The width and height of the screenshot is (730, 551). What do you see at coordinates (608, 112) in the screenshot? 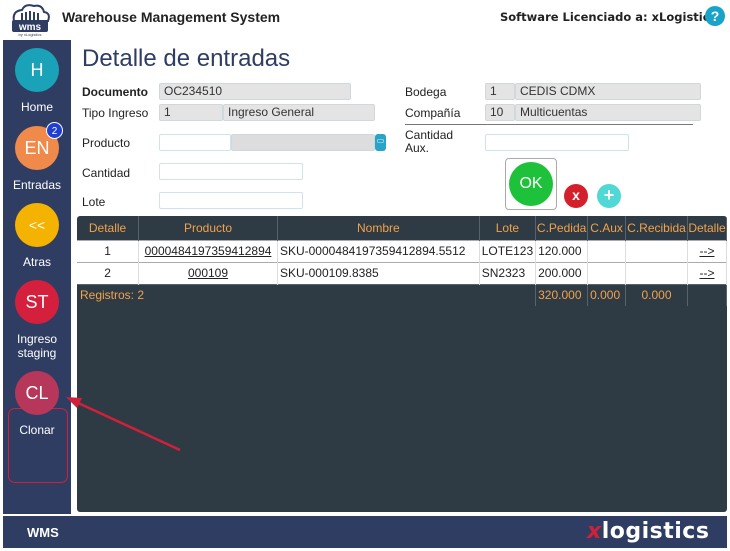
I see `compania-name-field: Multicuentas` at bounding box center [608, 112].